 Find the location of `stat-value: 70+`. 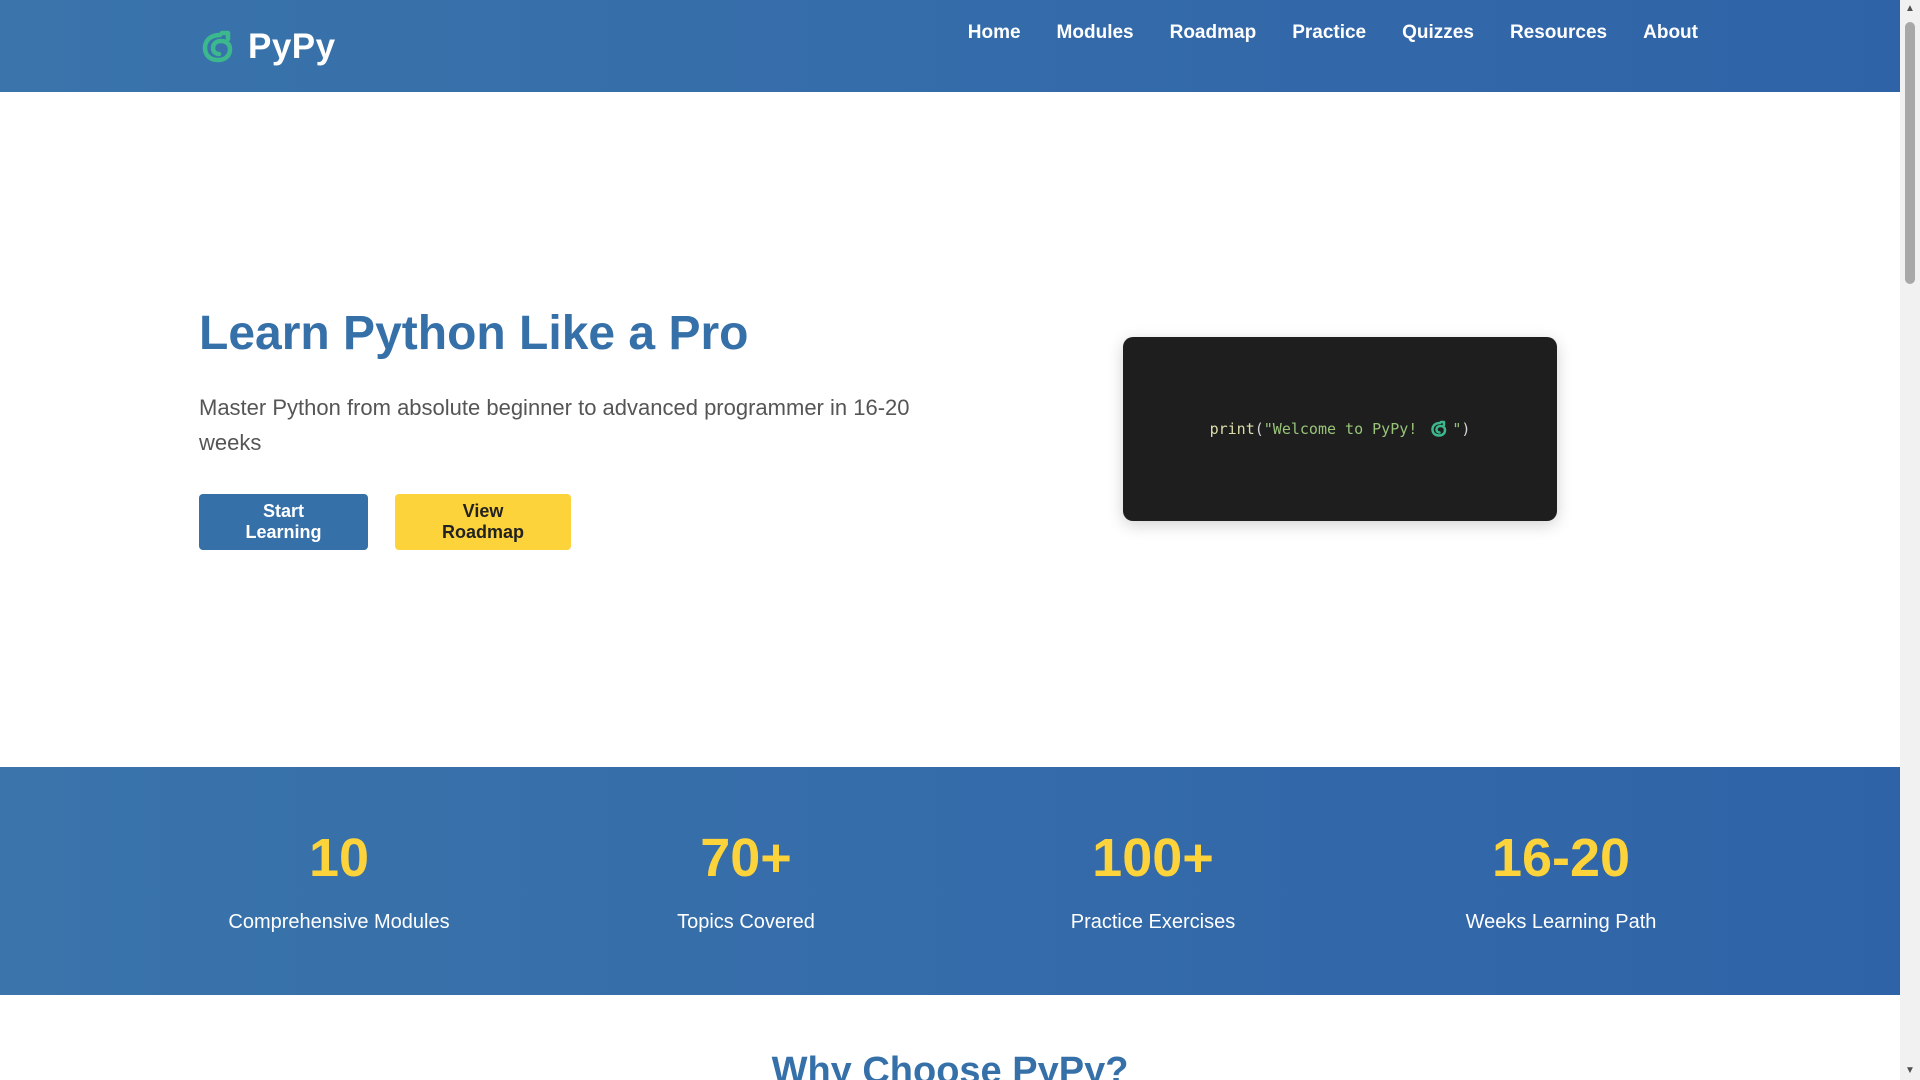

stat-value: 70+ is located at coordinates (746, 858).